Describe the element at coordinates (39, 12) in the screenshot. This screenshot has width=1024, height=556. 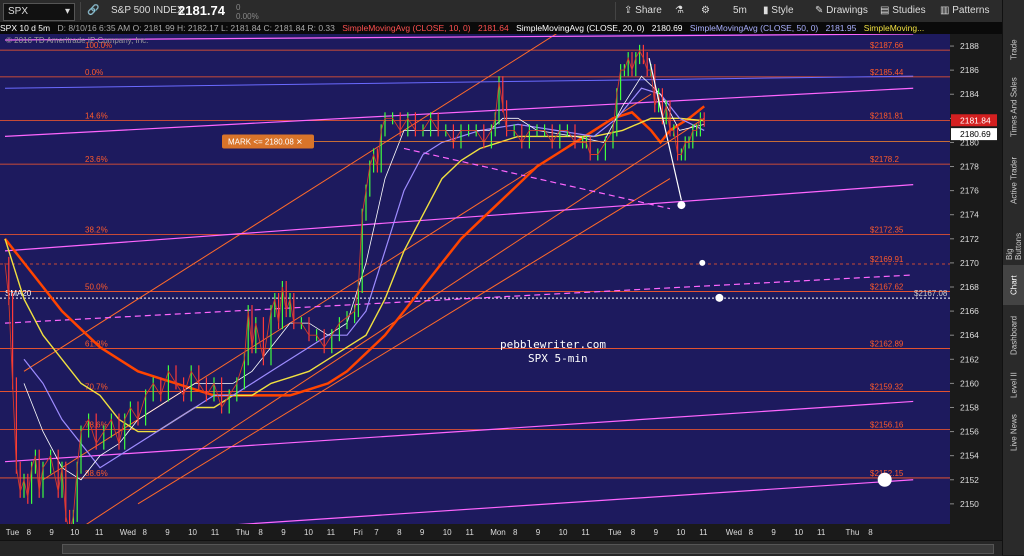
I see `symbol-input: SPX ▾` at that location.